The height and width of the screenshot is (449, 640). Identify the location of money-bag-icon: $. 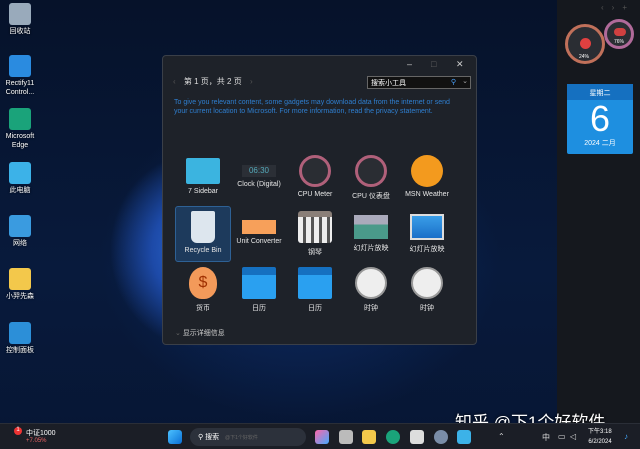
(203, 283).